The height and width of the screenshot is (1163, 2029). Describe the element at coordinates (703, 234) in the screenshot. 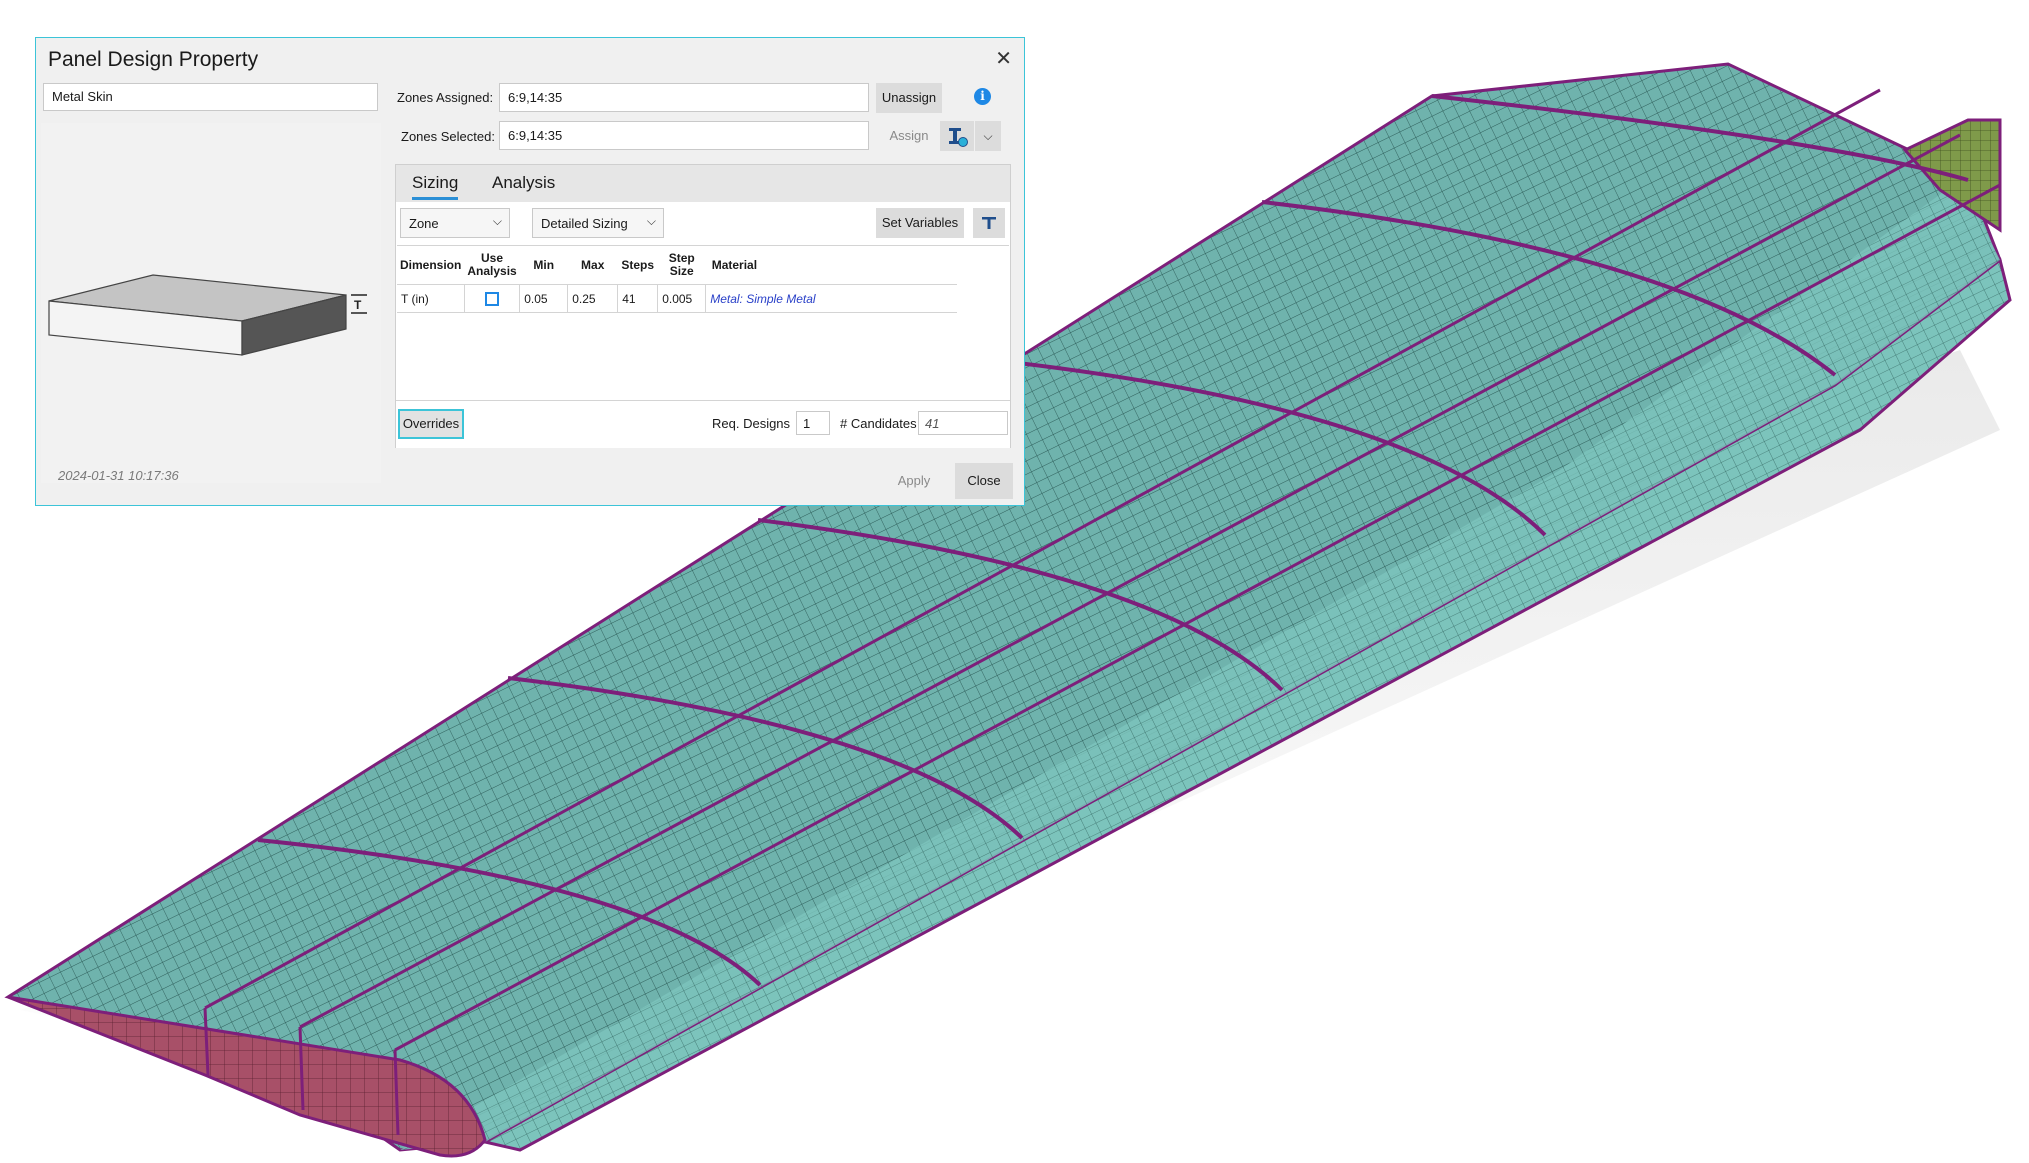

I see `sizing-toolbar: Zone ⌵ 👁 Detailed Sizing ⌵ Set Variables` at that location.